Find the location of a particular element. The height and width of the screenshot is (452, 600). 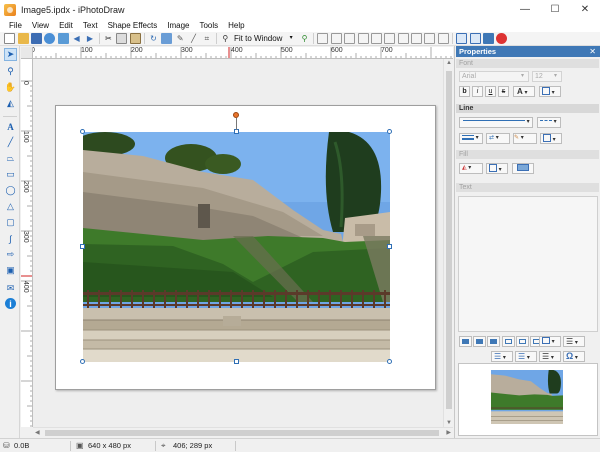

paste-icon is located at coordinates (135, 38).